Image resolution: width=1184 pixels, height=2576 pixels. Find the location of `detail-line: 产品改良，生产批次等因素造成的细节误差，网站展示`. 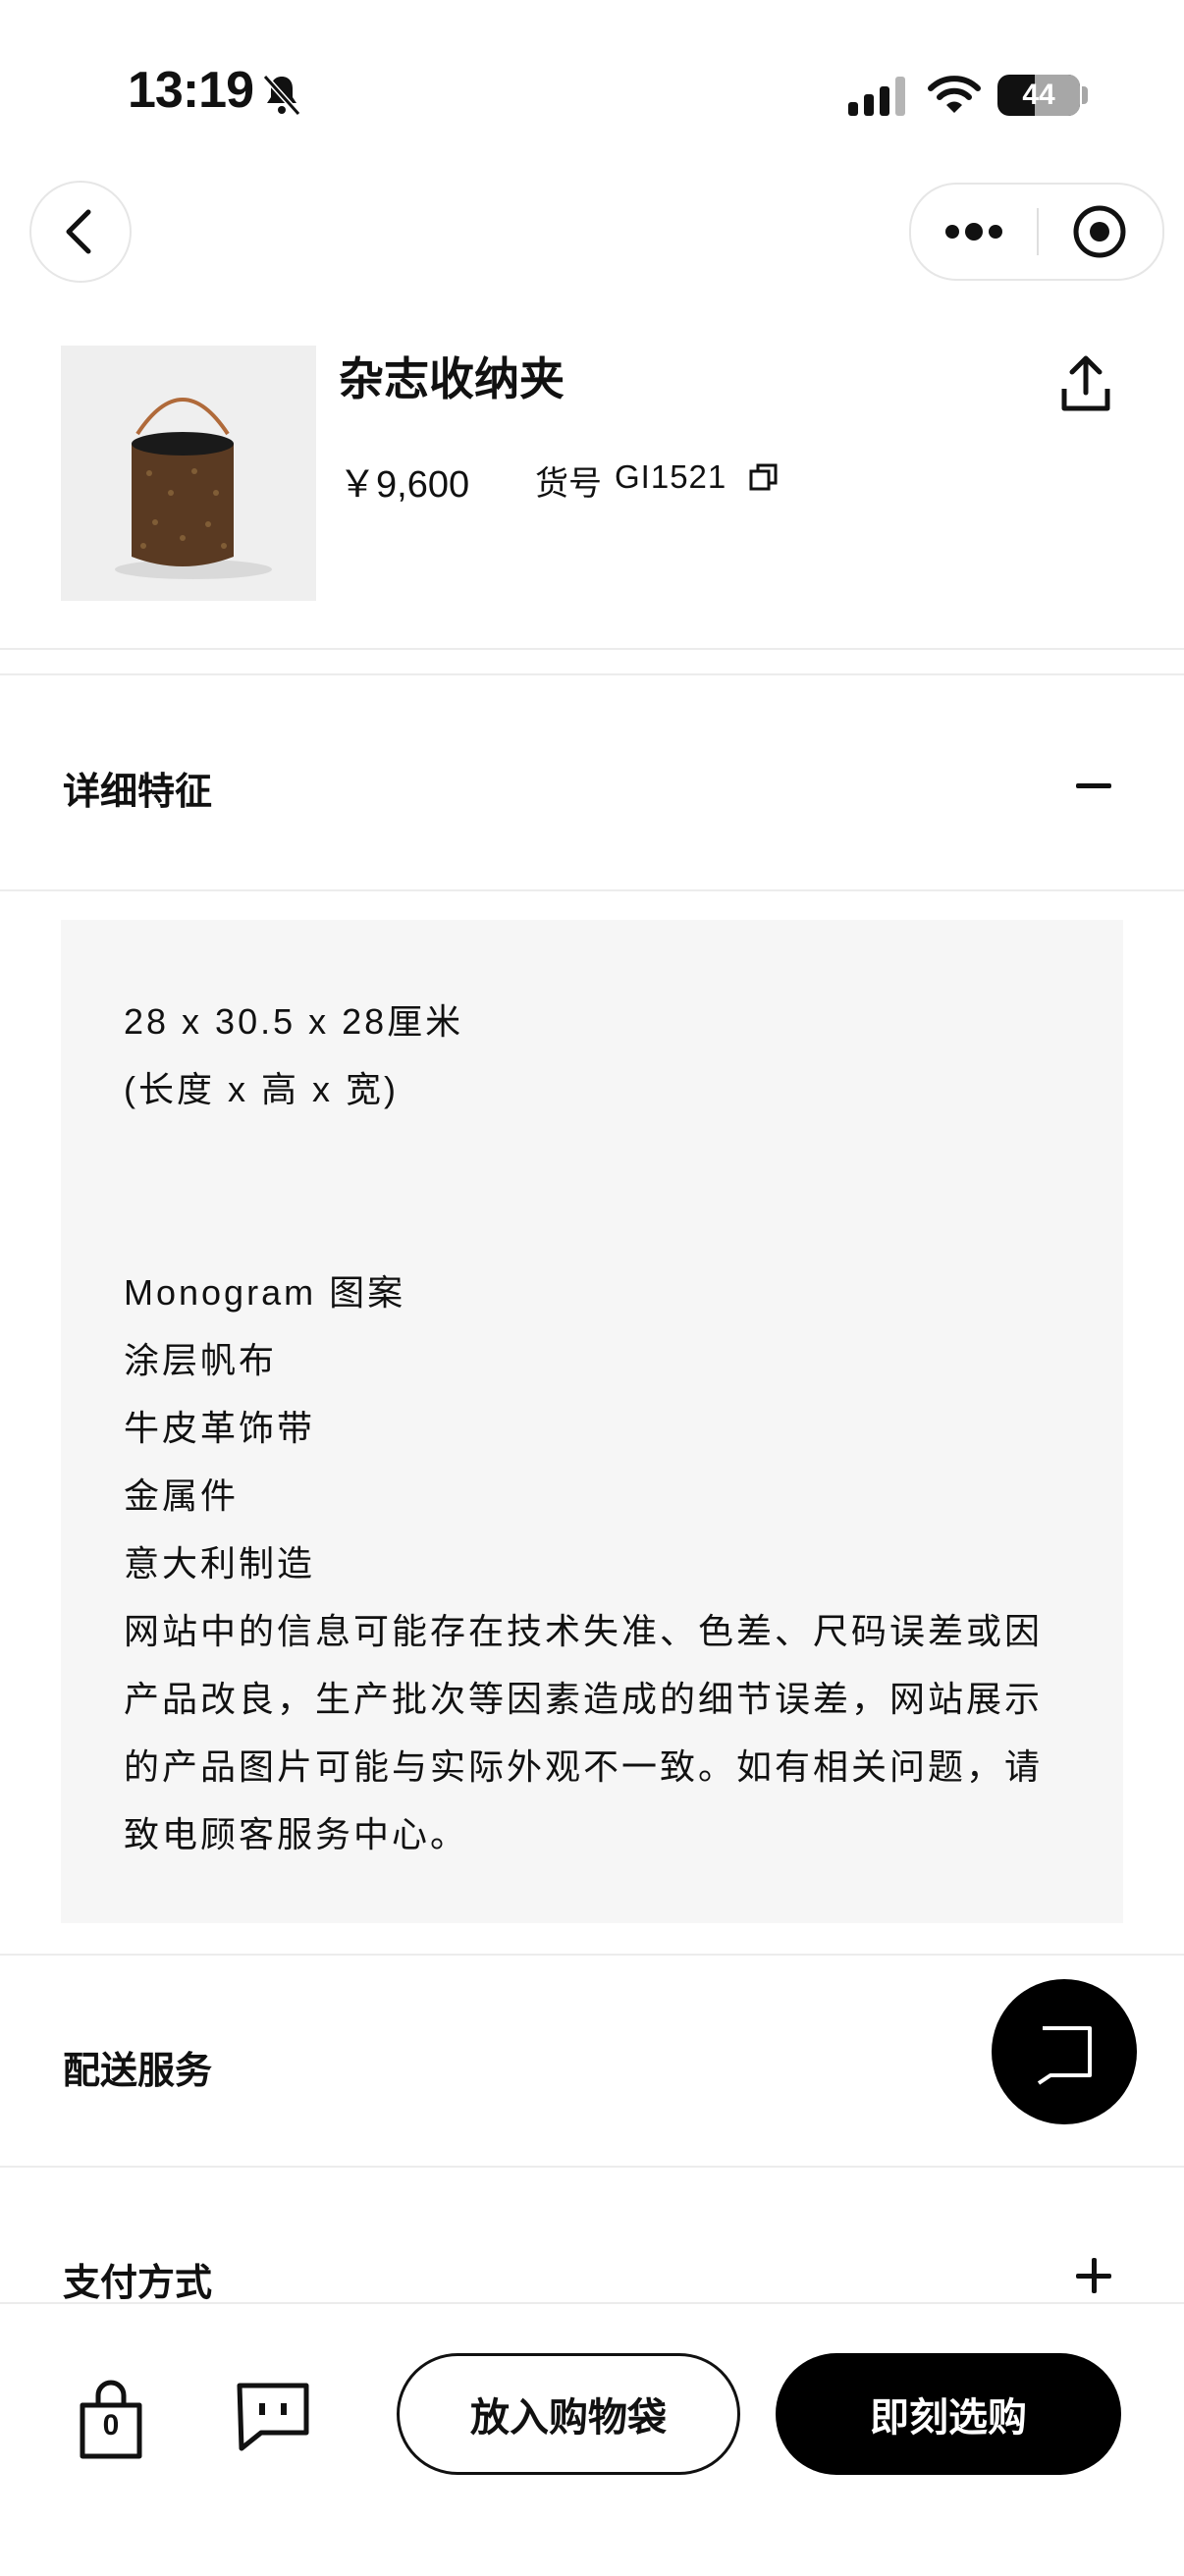

detail-line: 产品改良，生产批次等因素造成的细节误差，网站展示 is located at coordinates (584, 1699).